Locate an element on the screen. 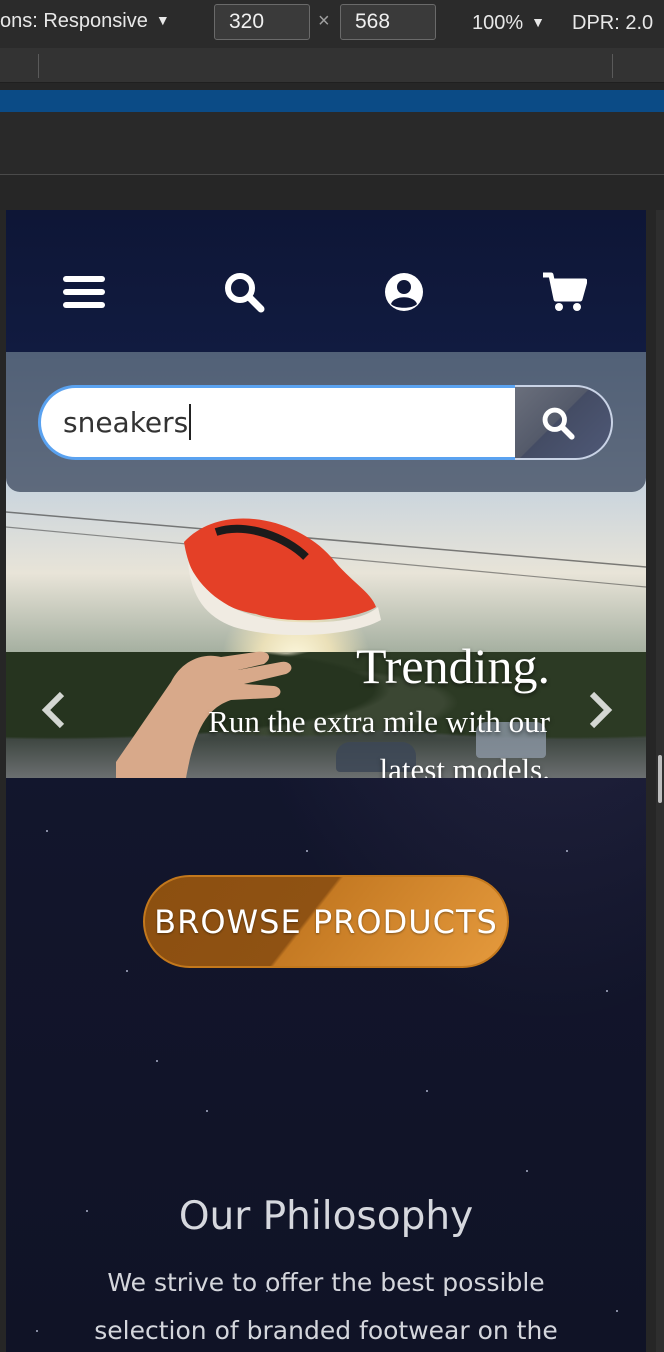 Image resolution: width=664 pixels, height=1352 pixels. browse-products-button: BROWSE PRODUCTS is located at coordinates (326, 921).